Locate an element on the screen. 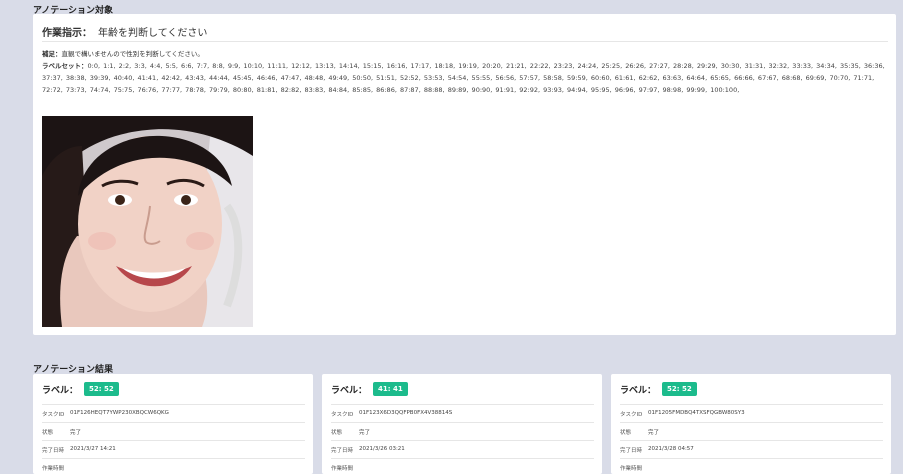 The image size is (903, 474). divider is located at coordinates (465, 41).